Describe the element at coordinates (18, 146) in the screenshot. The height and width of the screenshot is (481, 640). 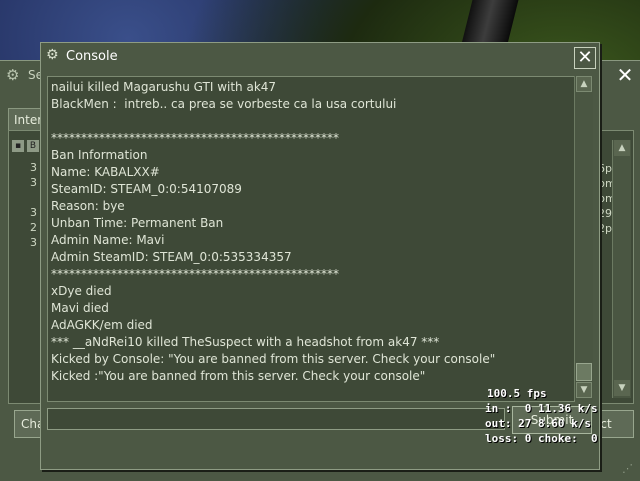
I see `lock-icon: ▪` at that location.